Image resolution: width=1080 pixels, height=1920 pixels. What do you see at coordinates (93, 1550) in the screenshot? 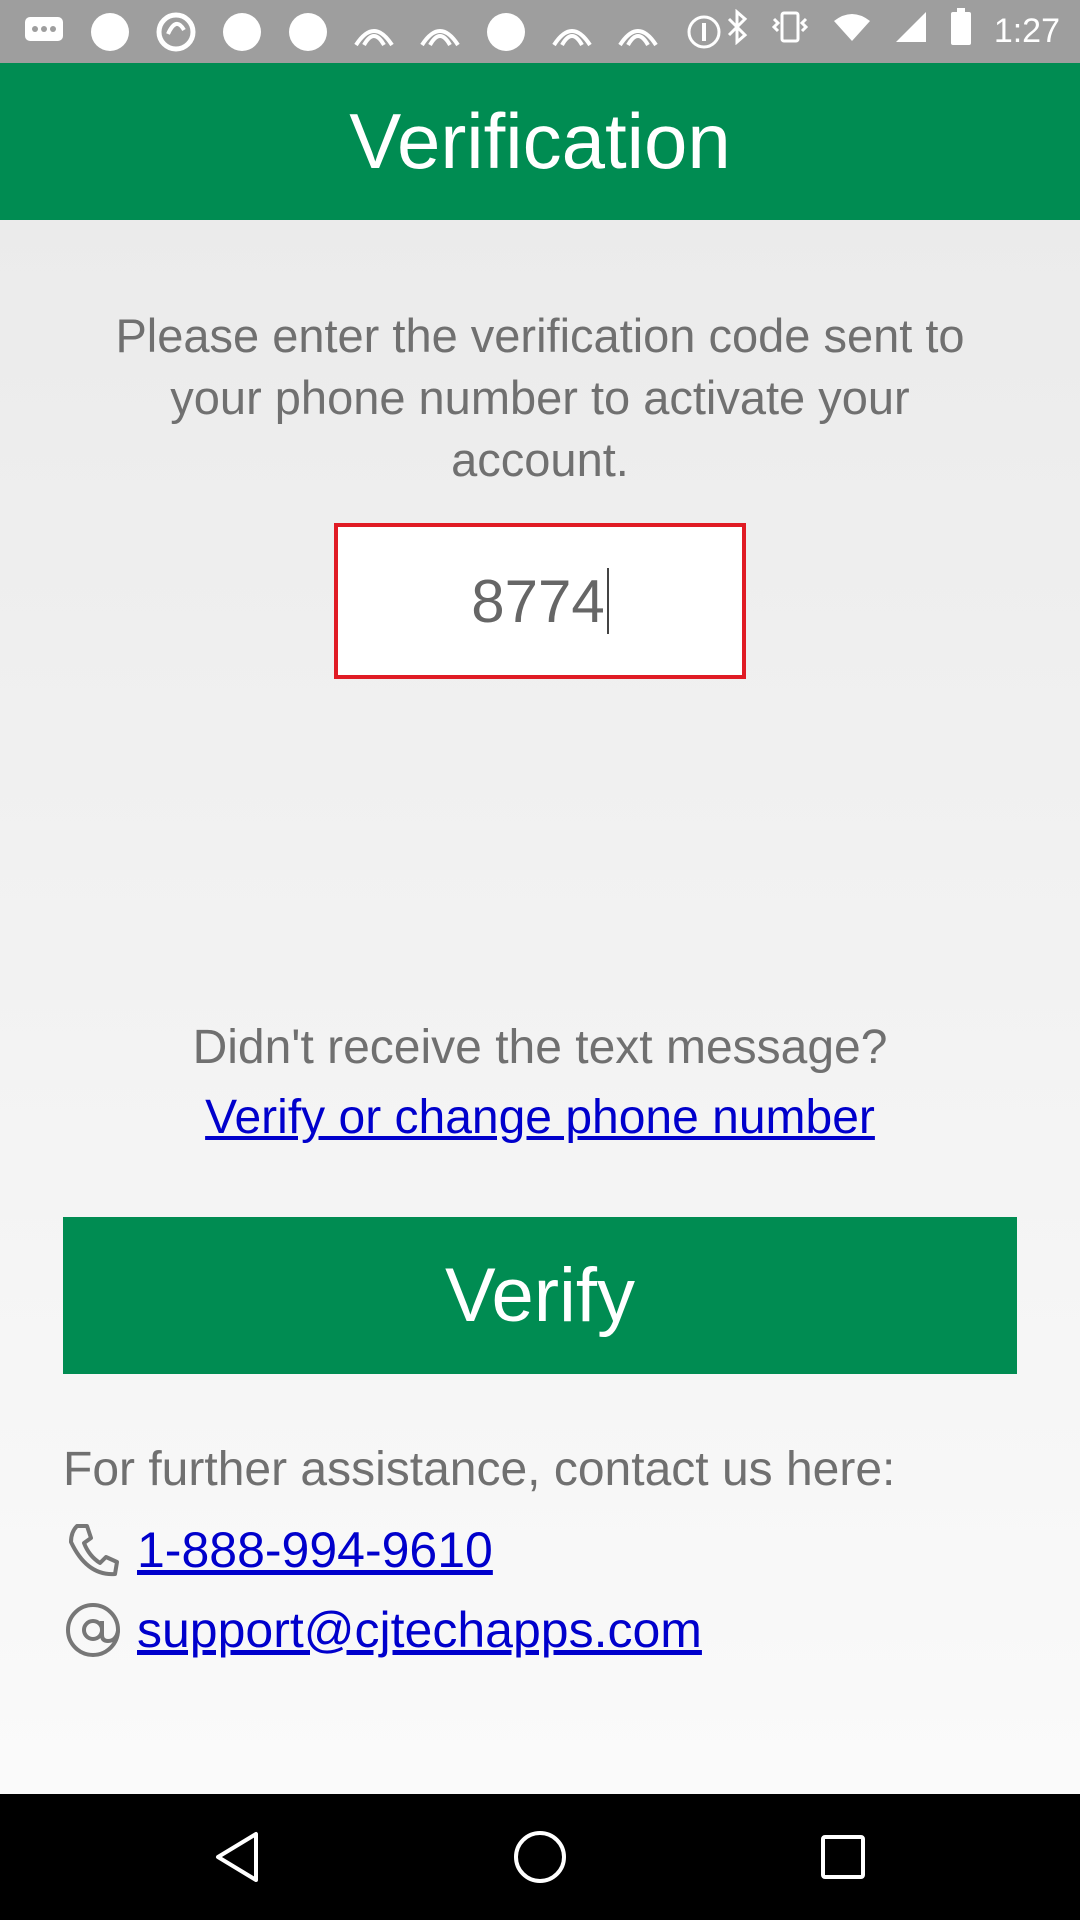
I see `phone-icon` at bounding box center [93, 1550].